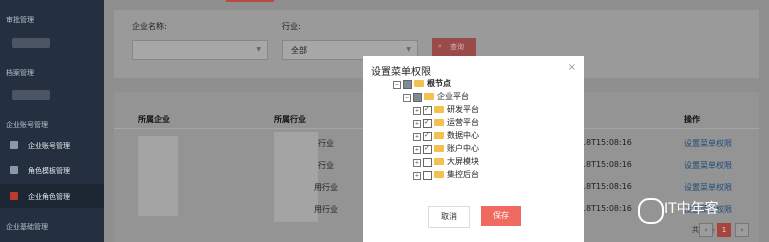 The width and height of the screenshot is (769, 242). Describe the element at coordinates (401, 72) in the screenshot. I see `modal-title: 设置菜单权限` at that location.